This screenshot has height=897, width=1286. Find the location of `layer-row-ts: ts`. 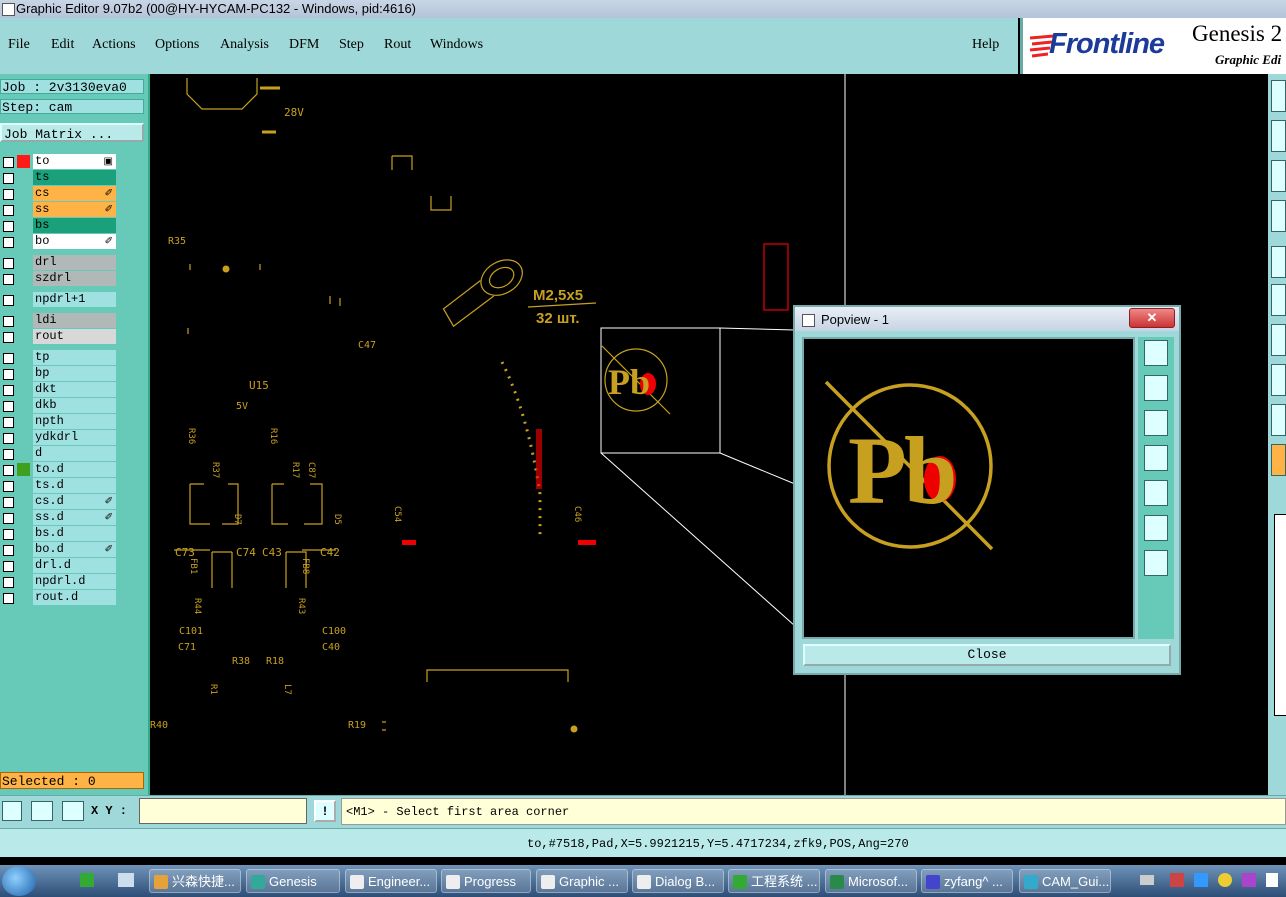

layer-row-ts: ts is located at coordinates (59, 177).